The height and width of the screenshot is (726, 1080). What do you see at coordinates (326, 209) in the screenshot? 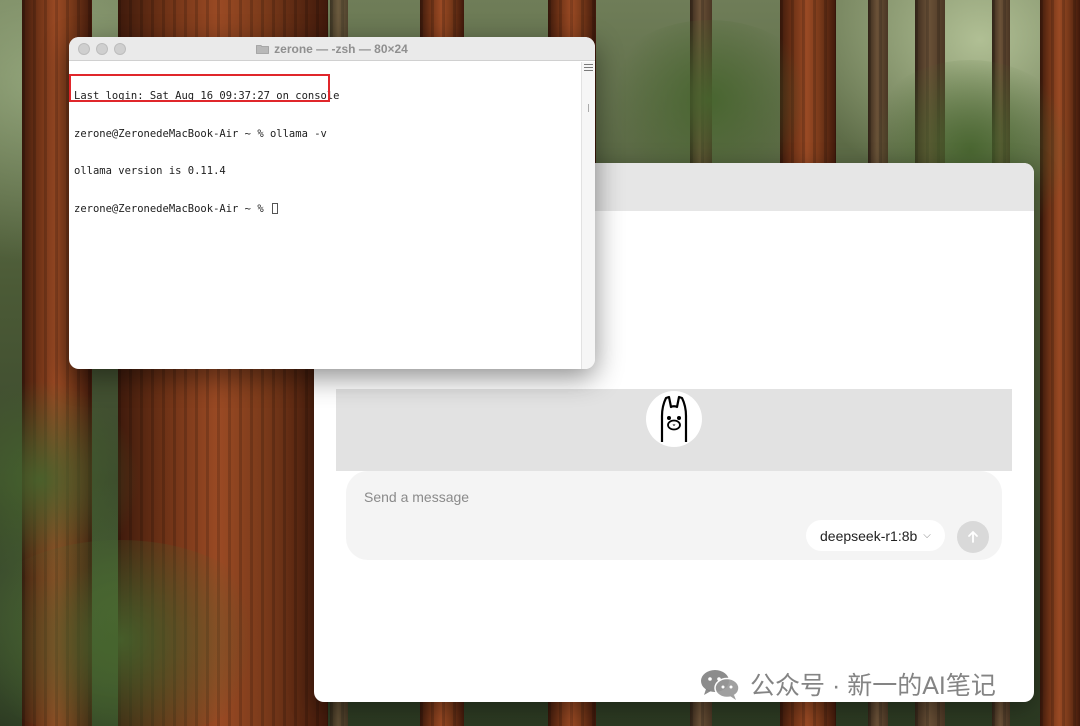
I see `terminal-prompt-line: zerone@ZeronedeMacBook-Air ~ %` at bounding box center [326, 209].